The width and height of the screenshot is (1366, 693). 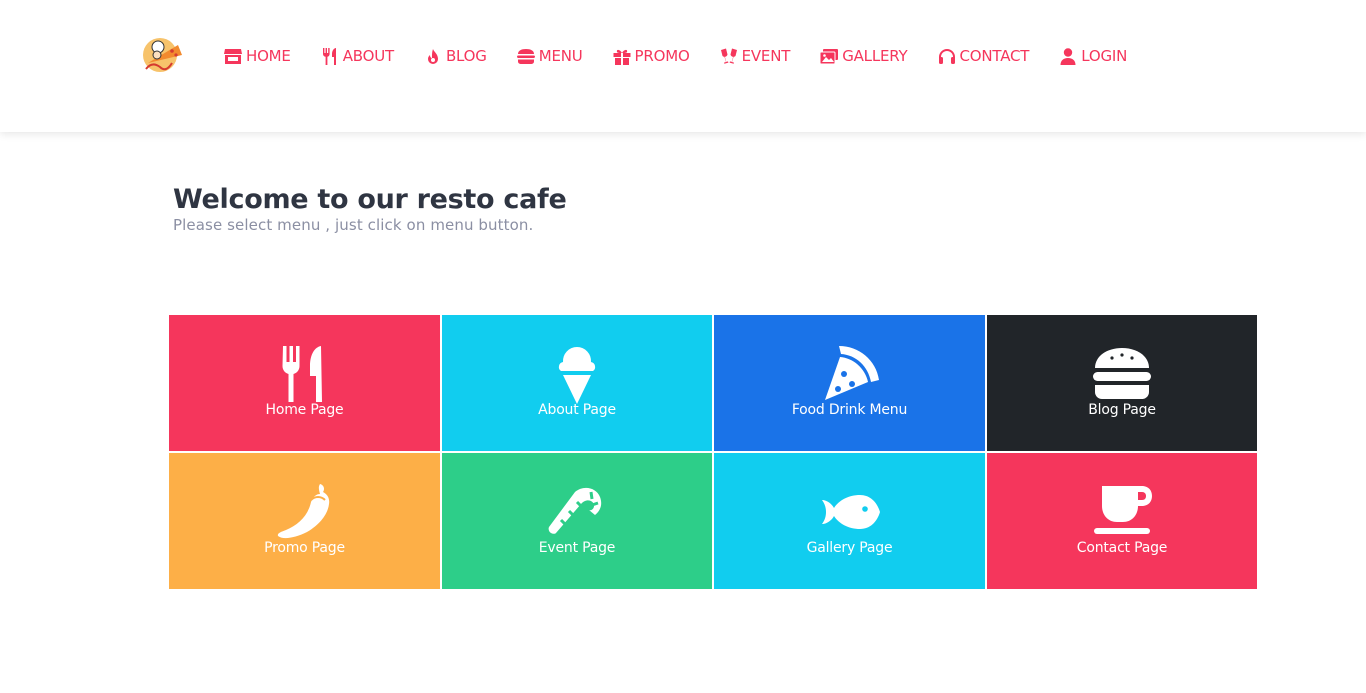 What do you see at coordinates (368, 56) in the screenshot?
I see `nav-about-label: ABOUT` at bounding box center [368, 56].